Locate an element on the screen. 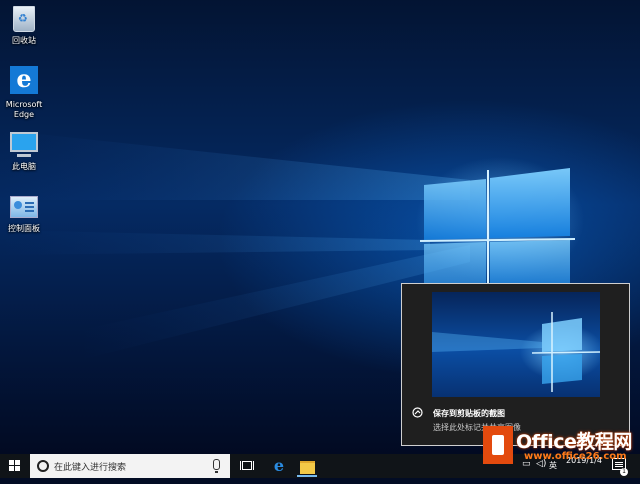 The width and height of the screenshot is (640, 484). folder-icon is located at coordinates (307, 467).